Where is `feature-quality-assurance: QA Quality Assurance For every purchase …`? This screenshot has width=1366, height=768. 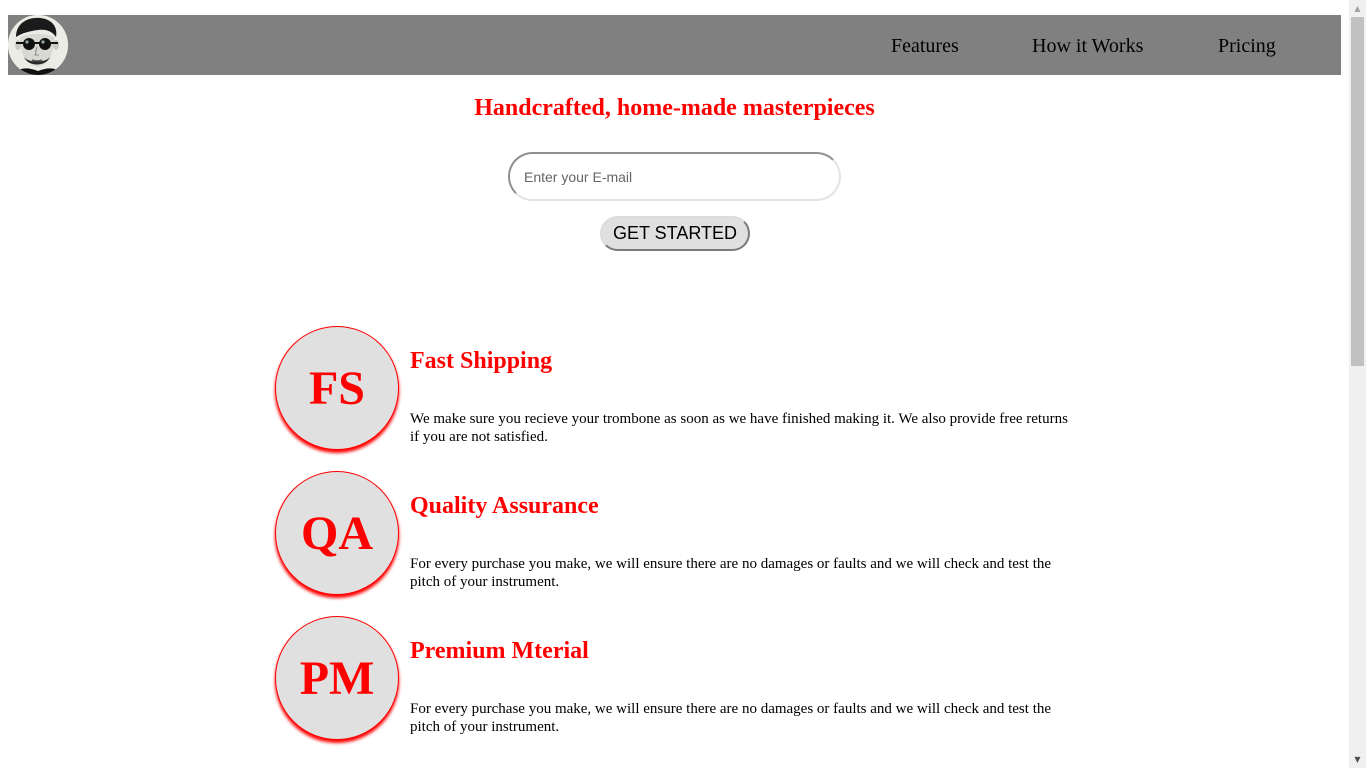
feature-quality-assurance: QA Quality Assurance For every purchase … is located at coordinates (675, 536).